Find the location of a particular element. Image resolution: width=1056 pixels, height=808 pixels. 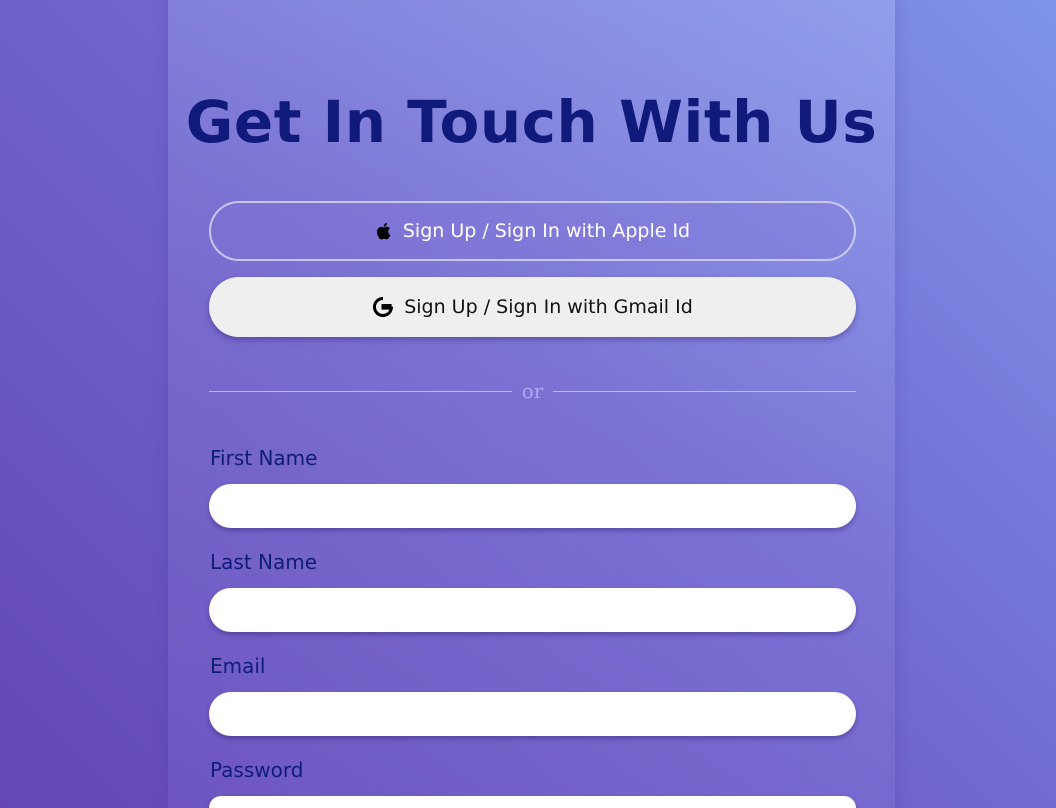

divider-line-left is located at coordinates (360, 391).